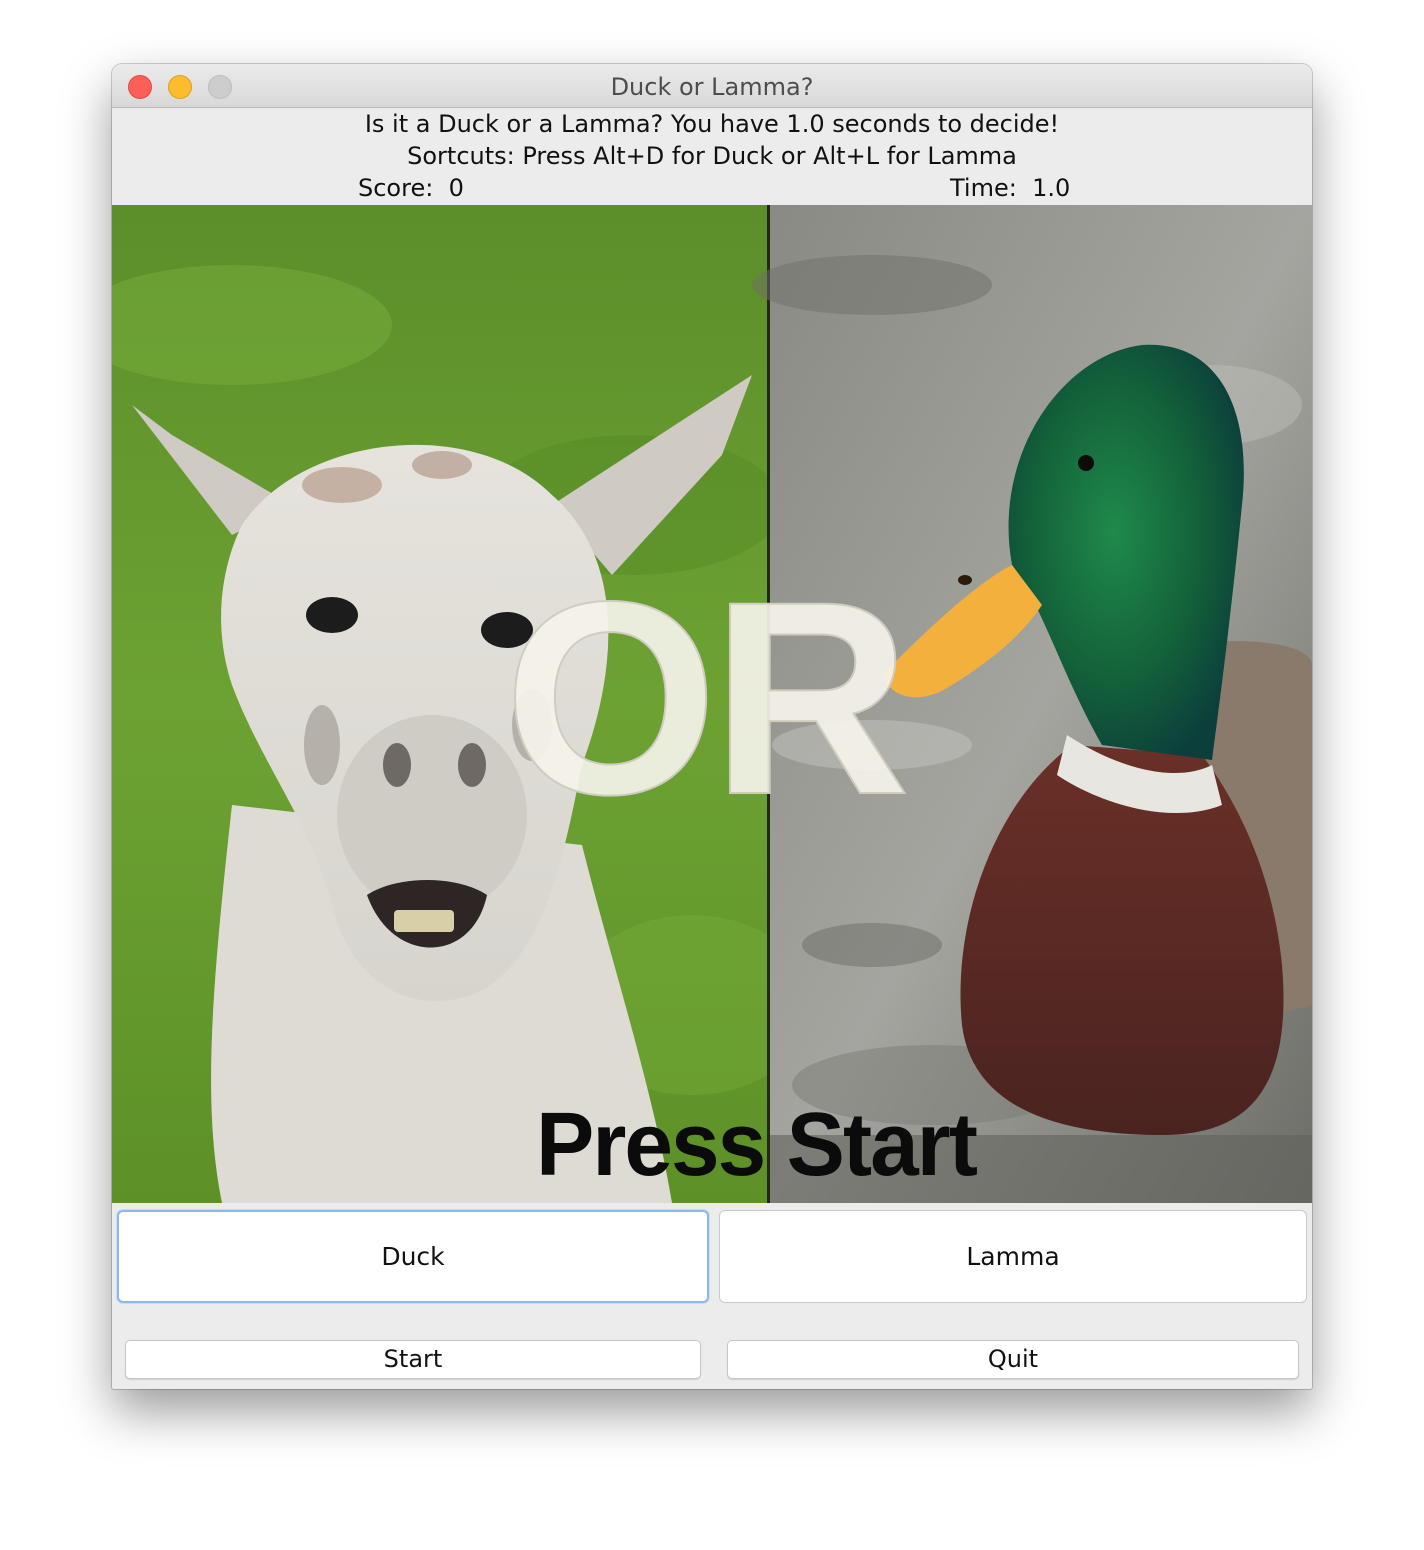  I want to click on quit-button: Quit, so click(1013, 1359).